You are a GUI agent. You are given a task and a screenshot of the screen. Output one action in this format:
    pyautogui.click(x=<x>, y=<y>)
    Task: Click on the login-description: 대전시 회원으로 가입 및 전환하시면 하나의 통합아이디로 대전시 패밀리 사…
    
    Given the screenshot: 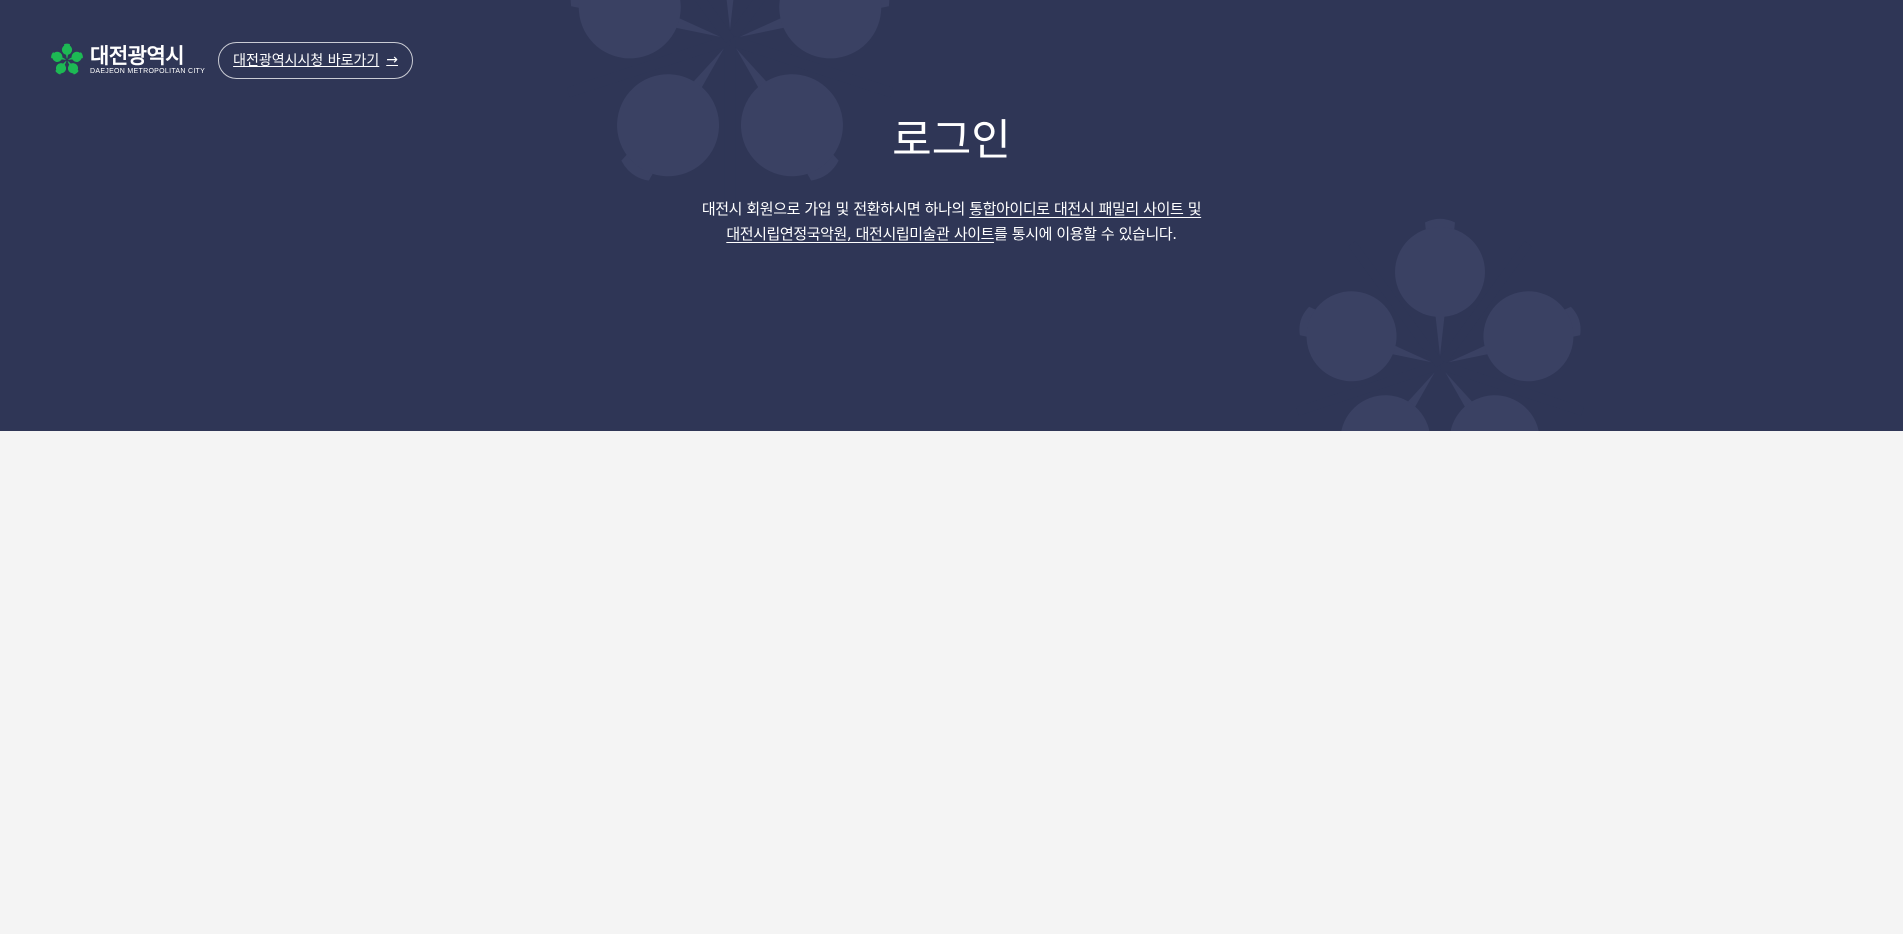 What is the action you would take?
    pyautogui.click(x=951, y=222)
    